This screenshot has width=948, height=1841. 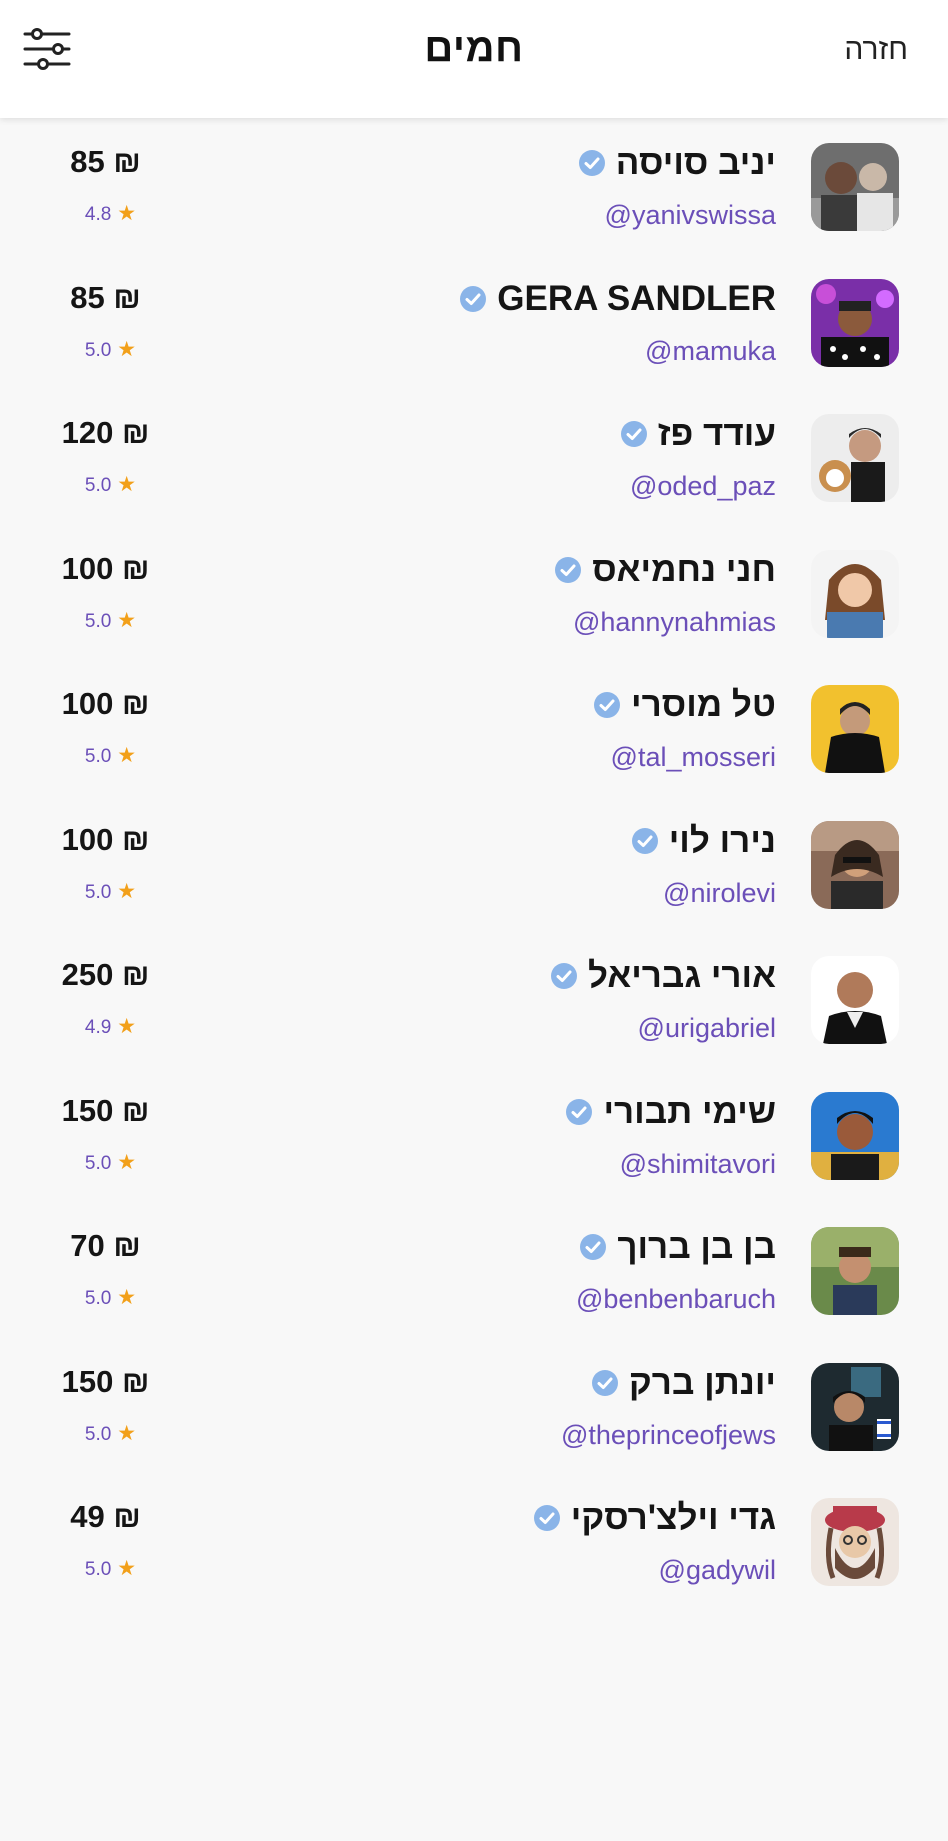 I want to click on list-item: נירו לוי @nirolevi 100 ₪ 5.0 ★, so click(x=474, y=864).